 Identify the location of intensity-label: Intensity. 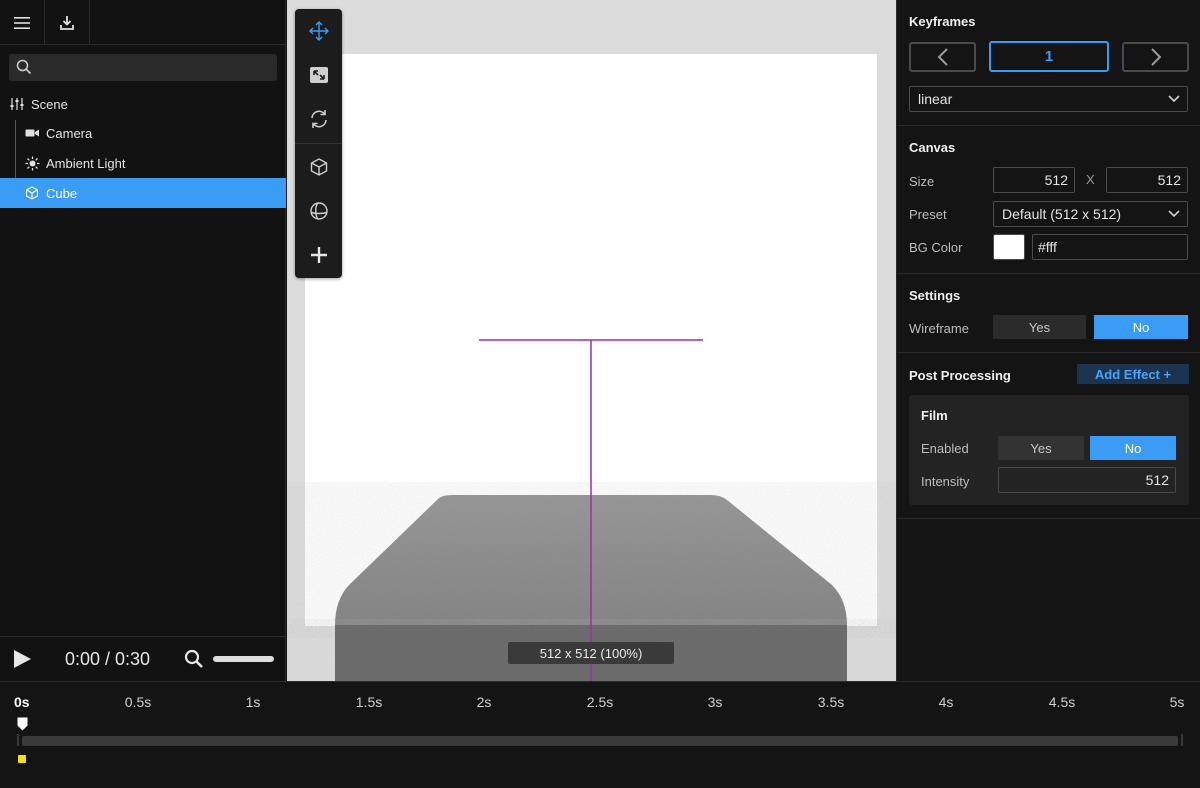
(945, 481).